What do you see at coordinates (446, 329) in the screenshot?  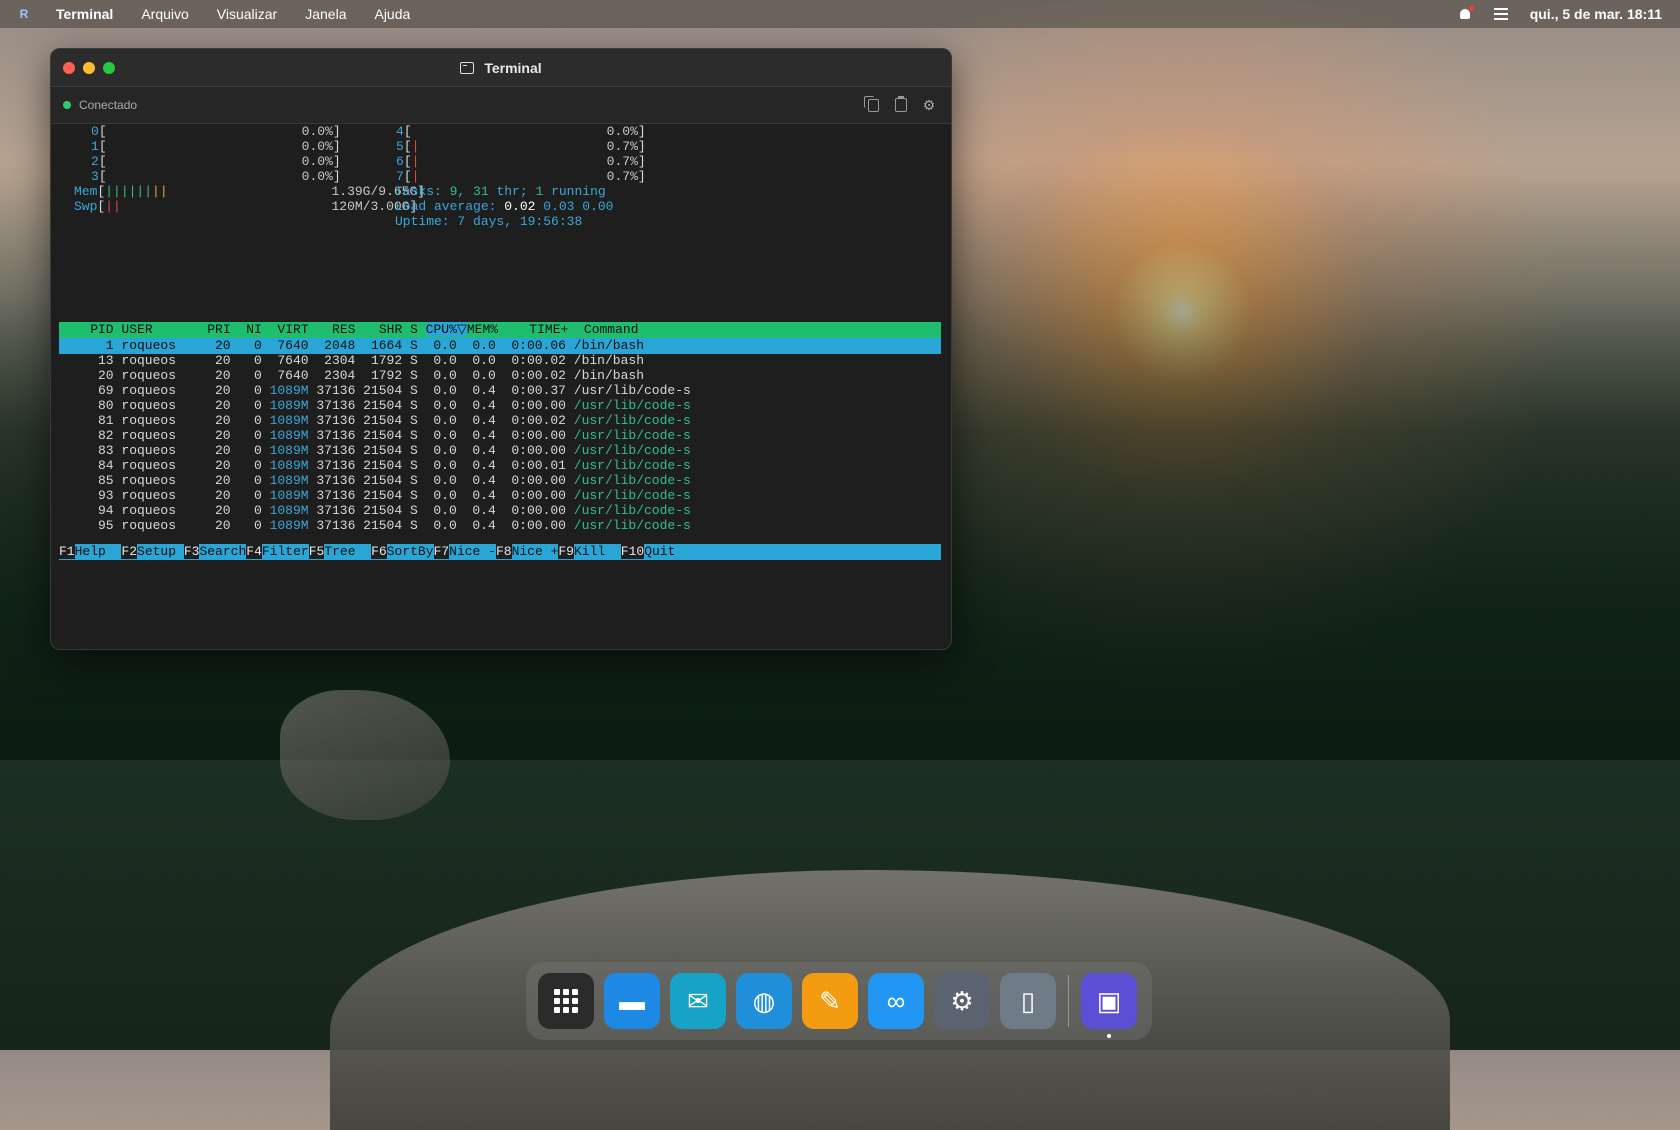 I see `header-cpu-sorted: CPU%▽` at bounding box center [446, 329].